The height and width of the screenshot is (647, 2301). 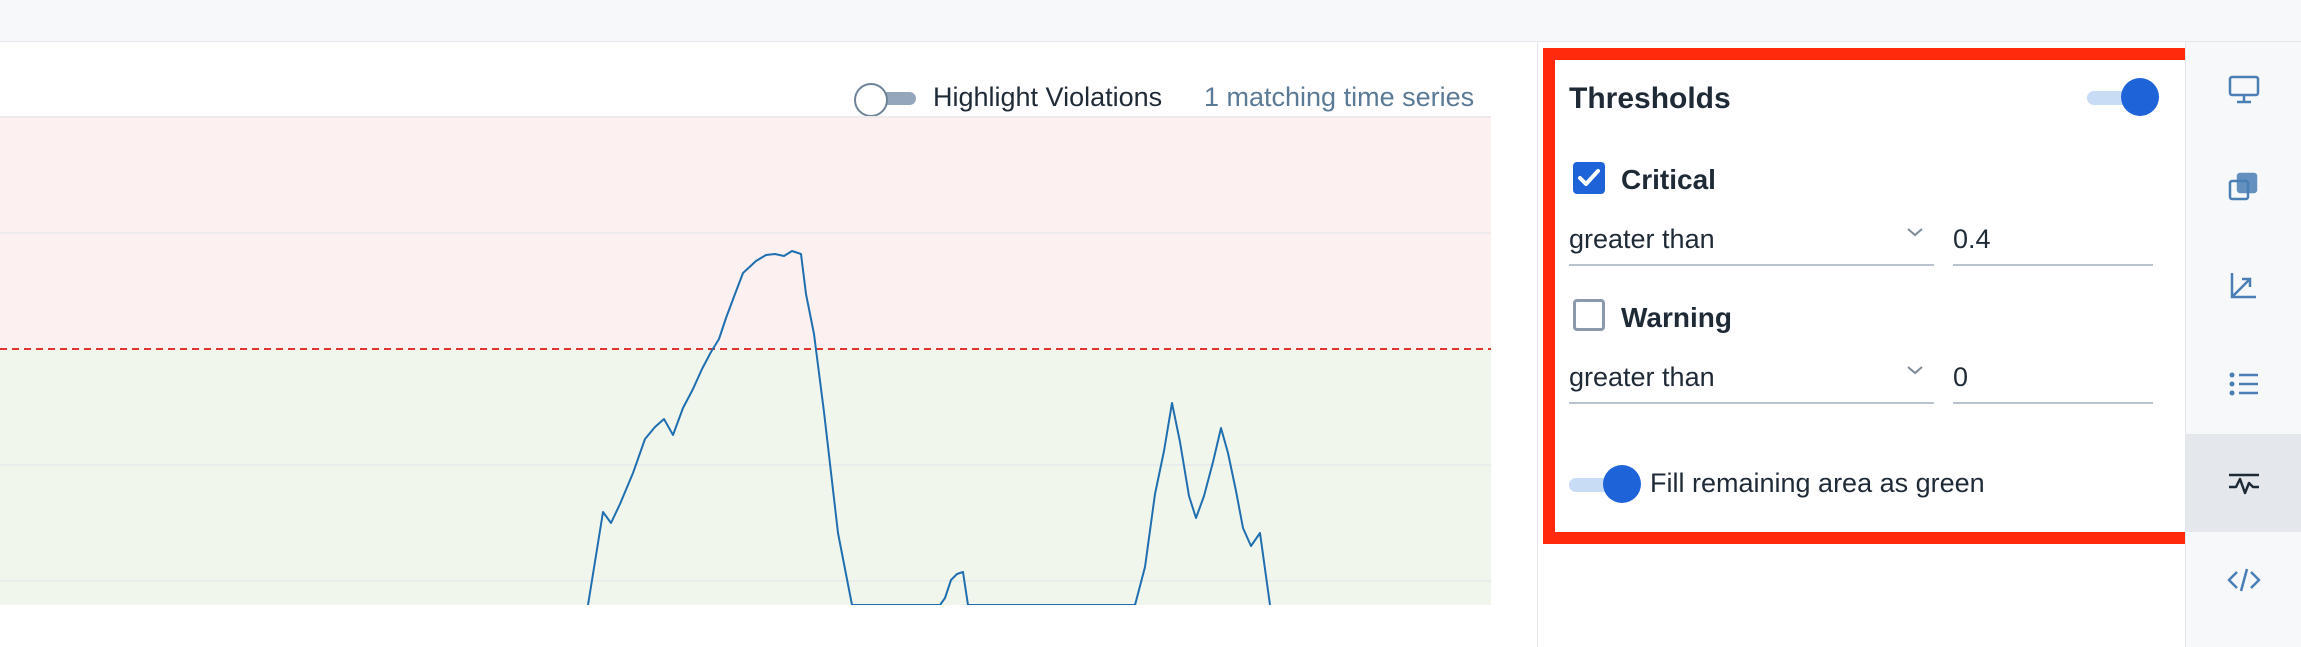 I want to click on rail-button-thresholds, so click(x=2243, y=483).